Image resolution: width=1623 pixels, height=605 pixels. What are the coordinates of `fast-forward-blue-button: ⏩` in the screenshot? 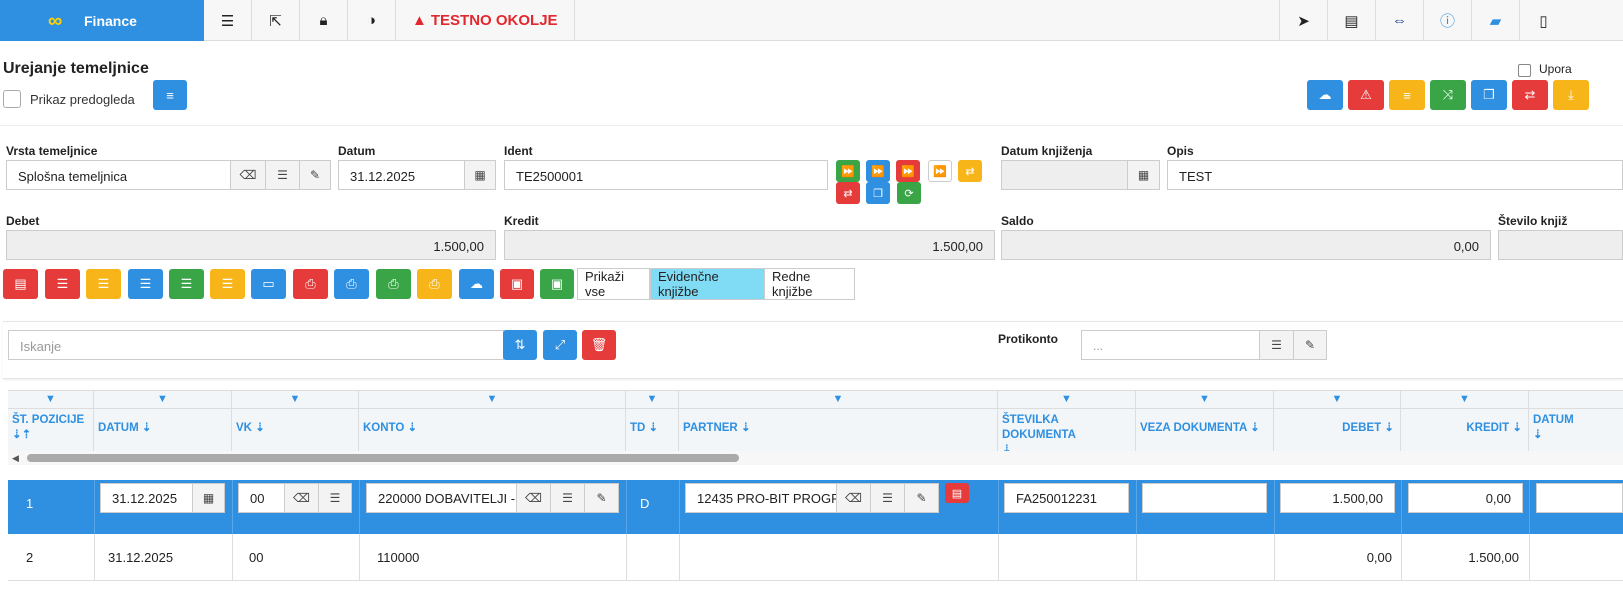 It's located at (878, 171).